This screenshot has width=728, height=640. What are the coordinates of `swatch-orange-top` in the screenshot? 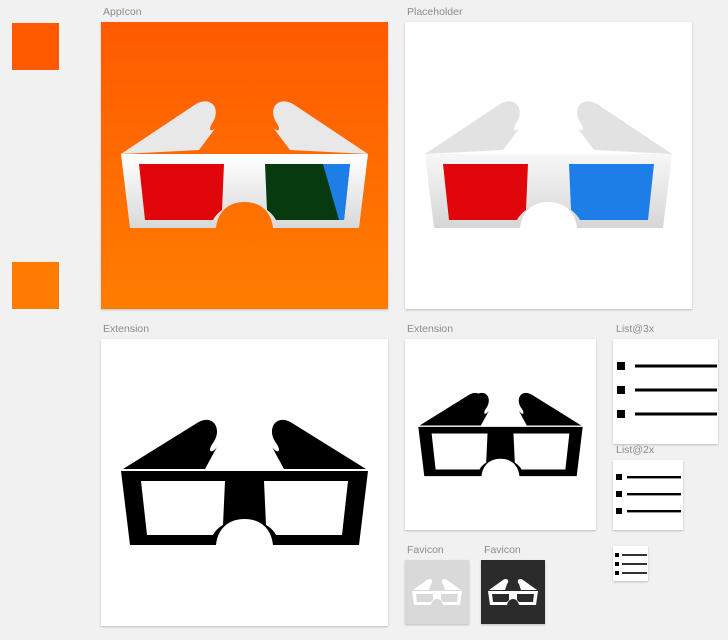 It's located at (35, 46).